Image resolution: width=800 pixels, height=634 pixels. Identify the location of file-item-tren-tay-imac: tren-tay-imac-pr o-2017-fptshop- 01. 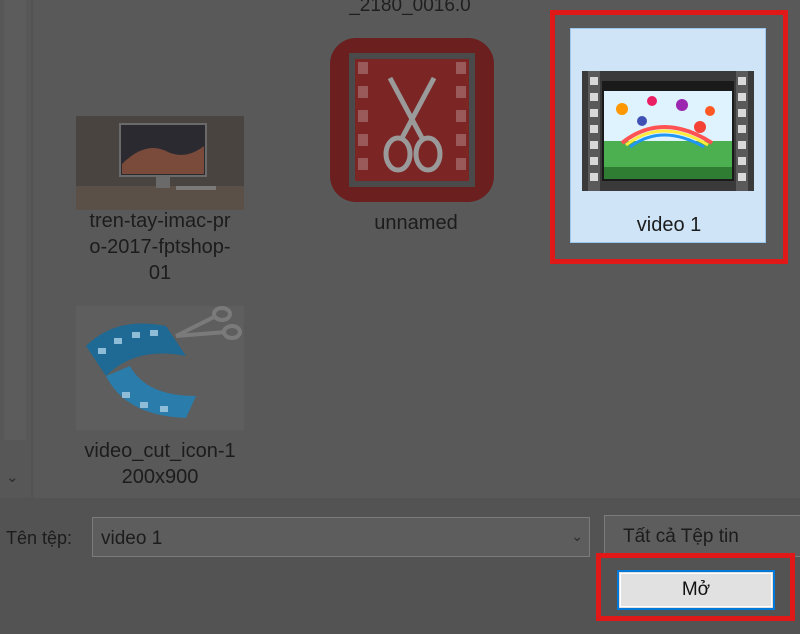
(161, 202).